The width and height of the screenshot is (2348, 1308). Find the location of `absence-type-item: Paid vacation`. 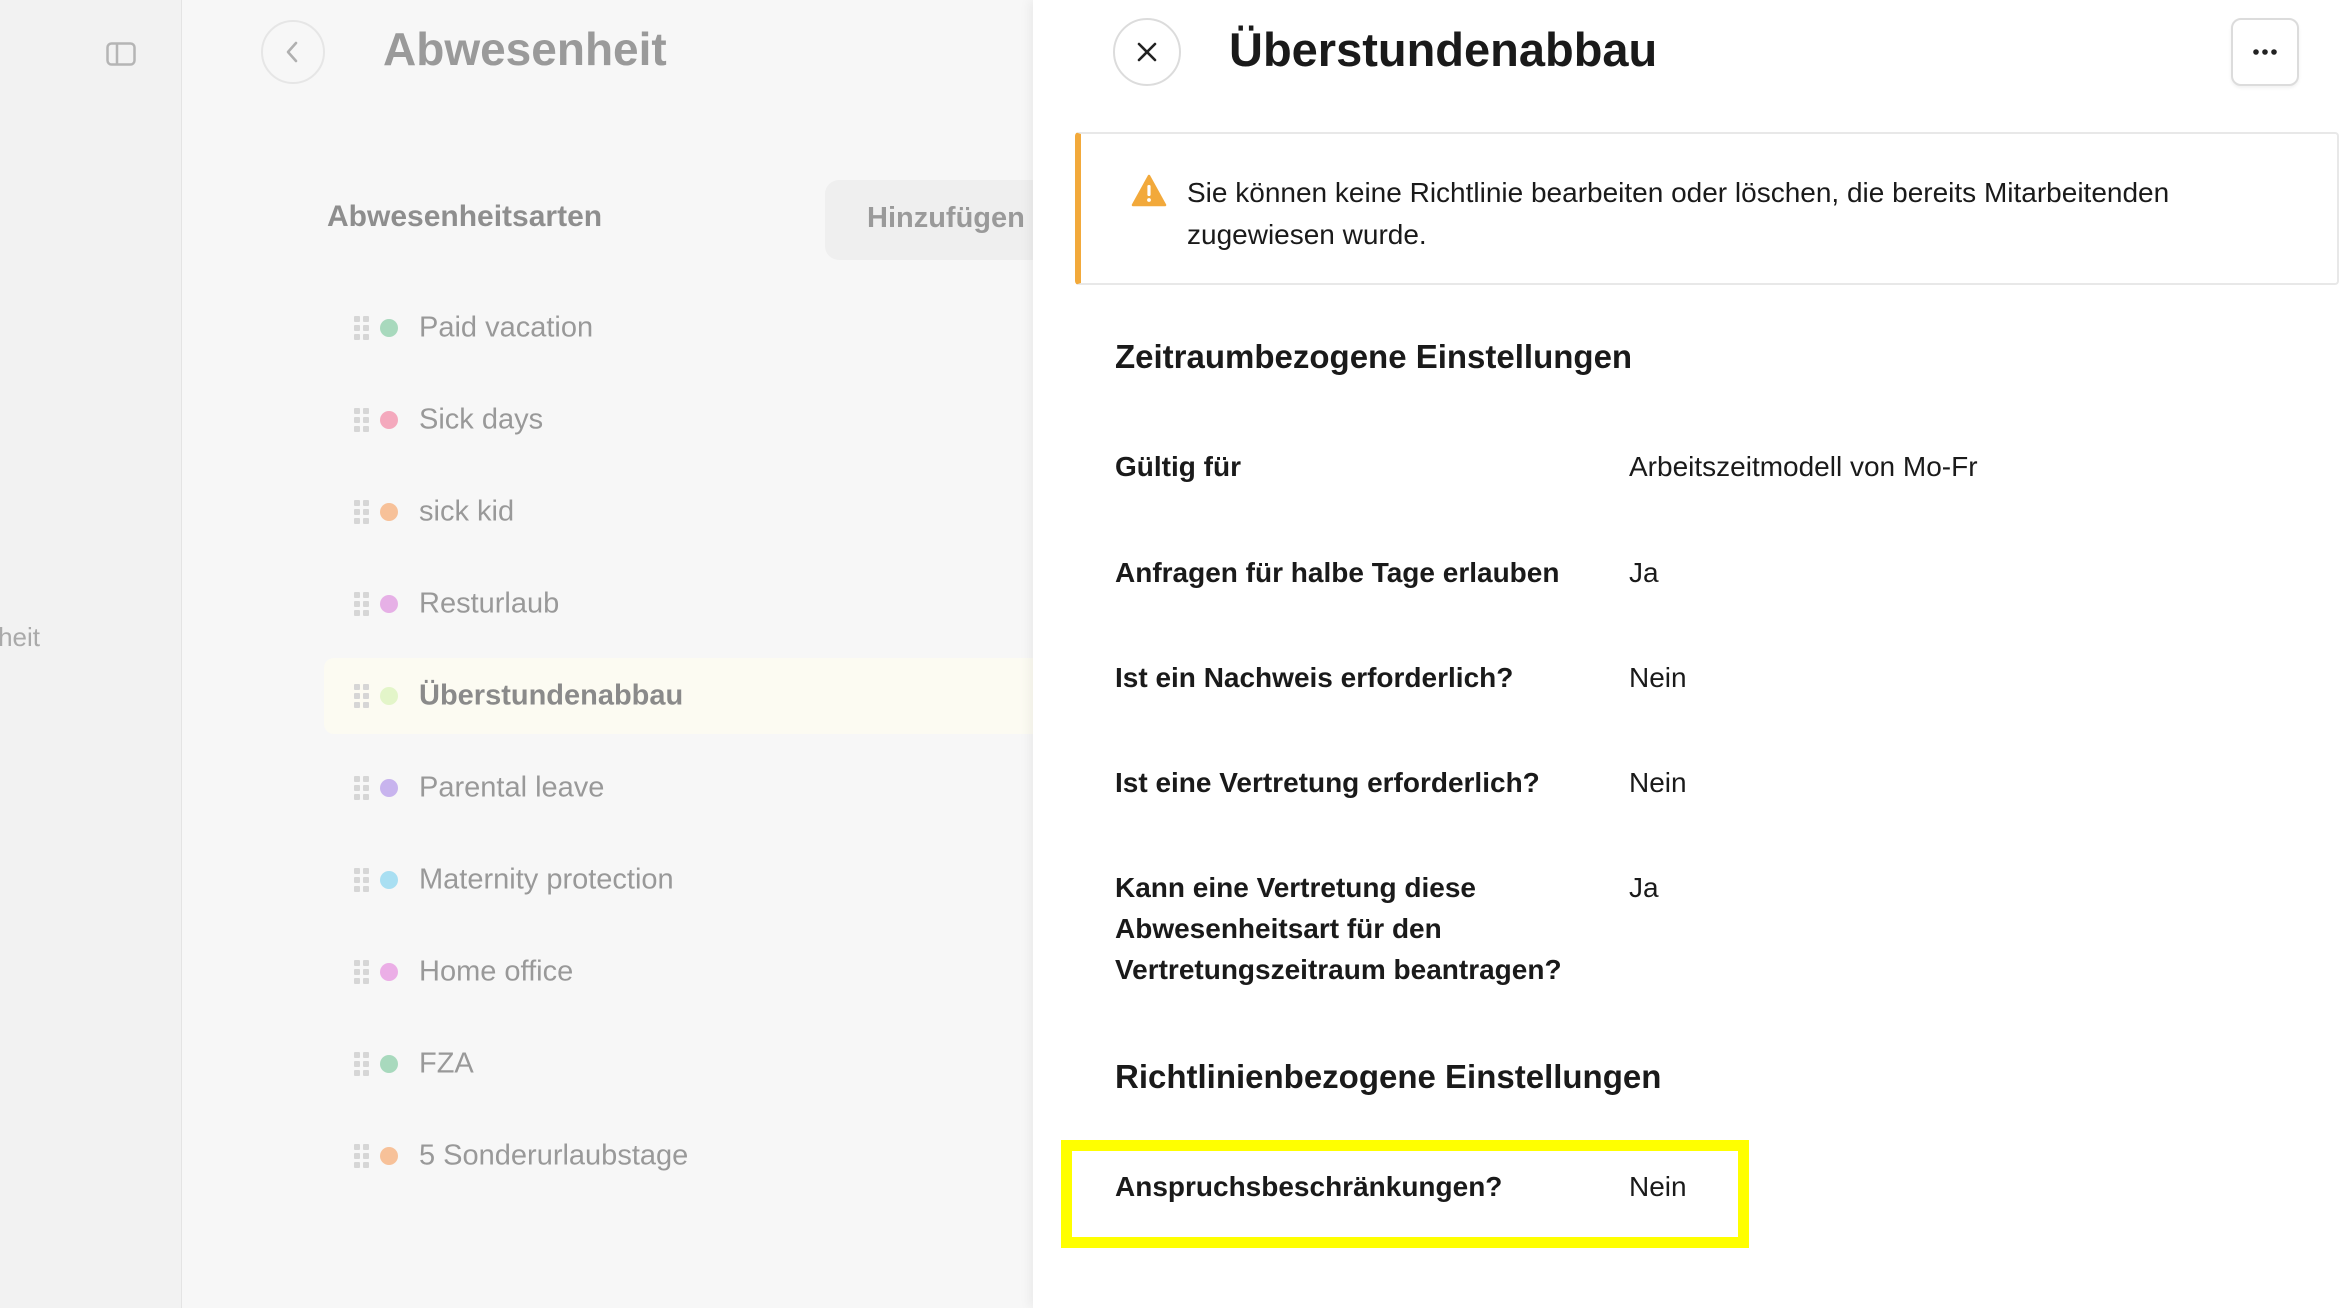

absence-type-item: Paid vacation is located at coordinates (678, 328).